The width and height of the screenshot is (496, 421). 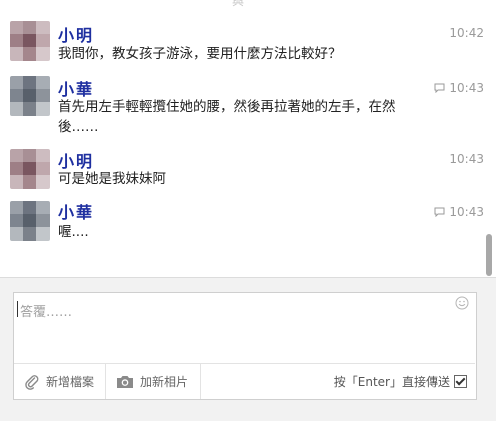 I want to click on text-caret, so click(x=17, y=309).